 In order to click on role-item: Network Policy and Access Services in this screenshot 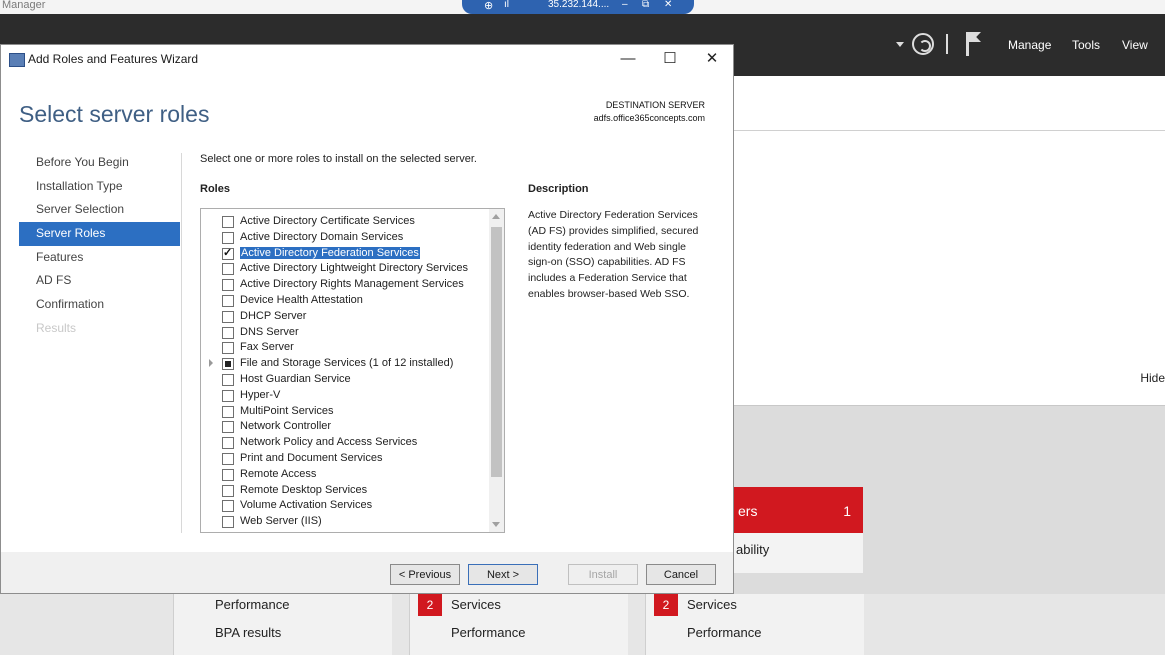, I will do `click(346, 442)`.